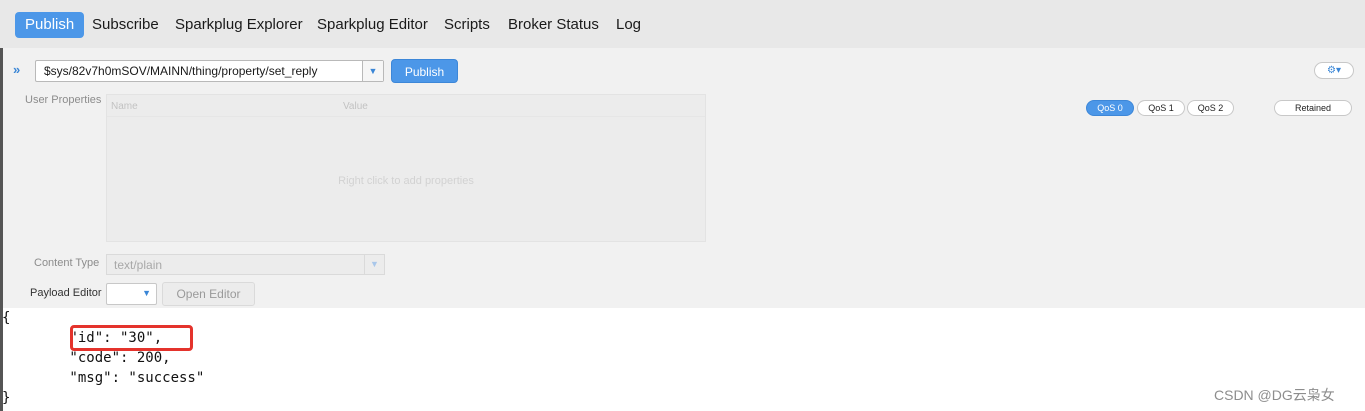 The height and width of the screenshot is (411, 1365). Describe the element at coordinates (245, 264) in the screenshot. I see `content-type-select: text/plain ▼` at that location.